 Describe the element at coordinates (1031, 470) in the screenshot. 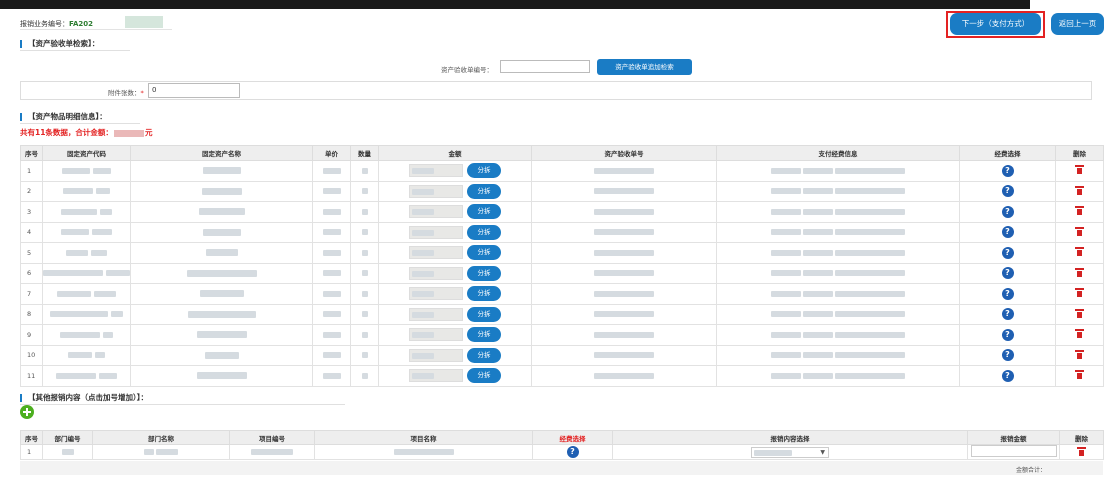

I see `total-amount-label: 金额合计：` at that location.